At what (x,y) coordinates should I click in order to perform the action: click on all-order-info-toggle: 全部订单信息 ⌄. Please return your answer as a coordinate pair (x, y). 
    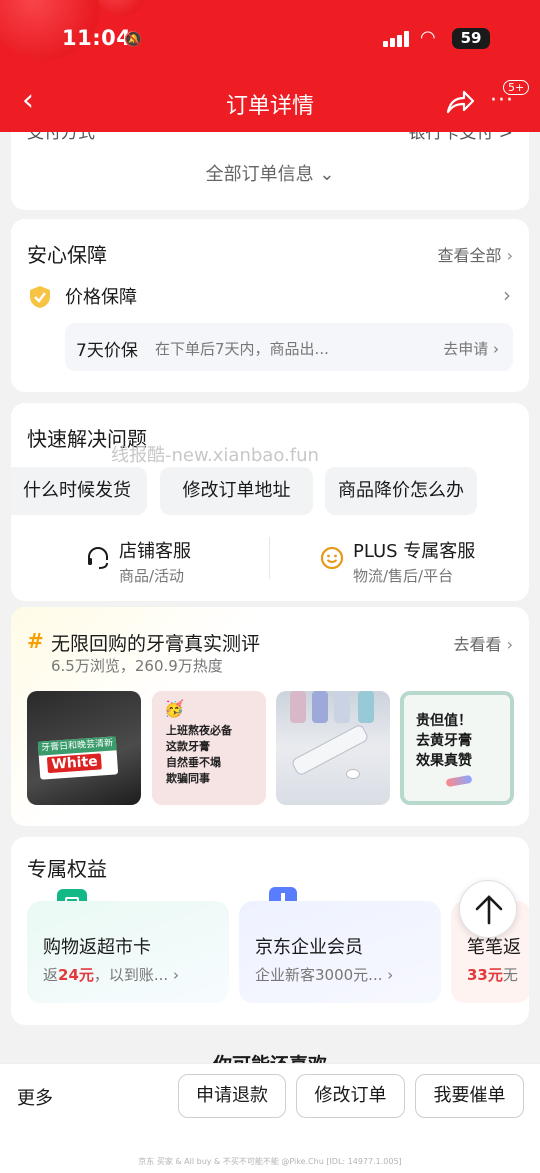
    Looking at the image, I should click on (270, 173).